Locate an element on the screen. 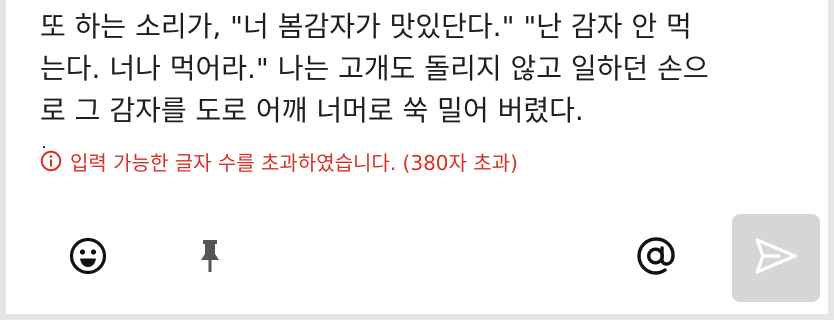 Image resolution: width=834 pixels, height=320 pixels. smiley-icon is located at coordinates (88, 258).